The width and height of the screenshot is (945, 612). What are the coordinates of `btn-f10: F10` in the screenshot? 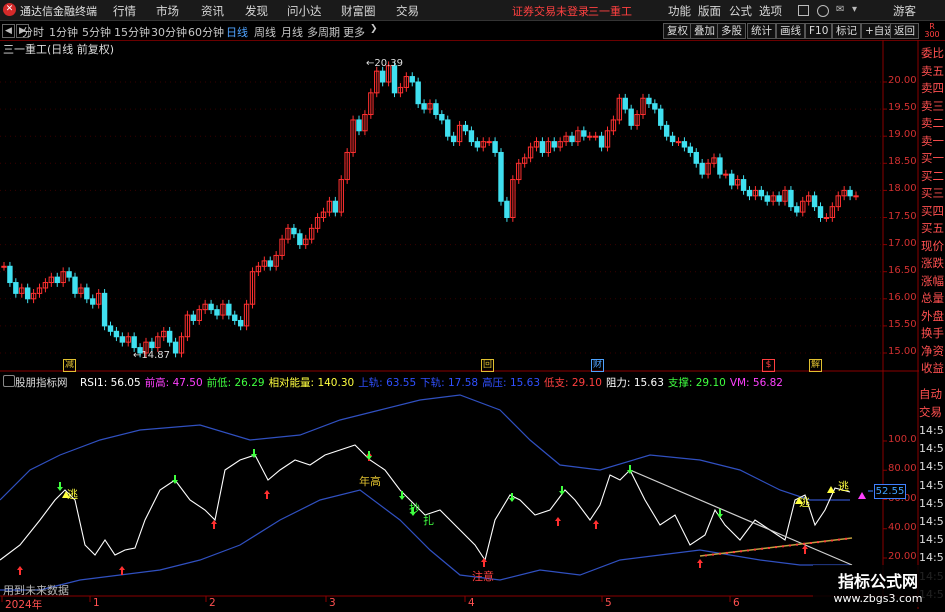 It's located at (819, 31).